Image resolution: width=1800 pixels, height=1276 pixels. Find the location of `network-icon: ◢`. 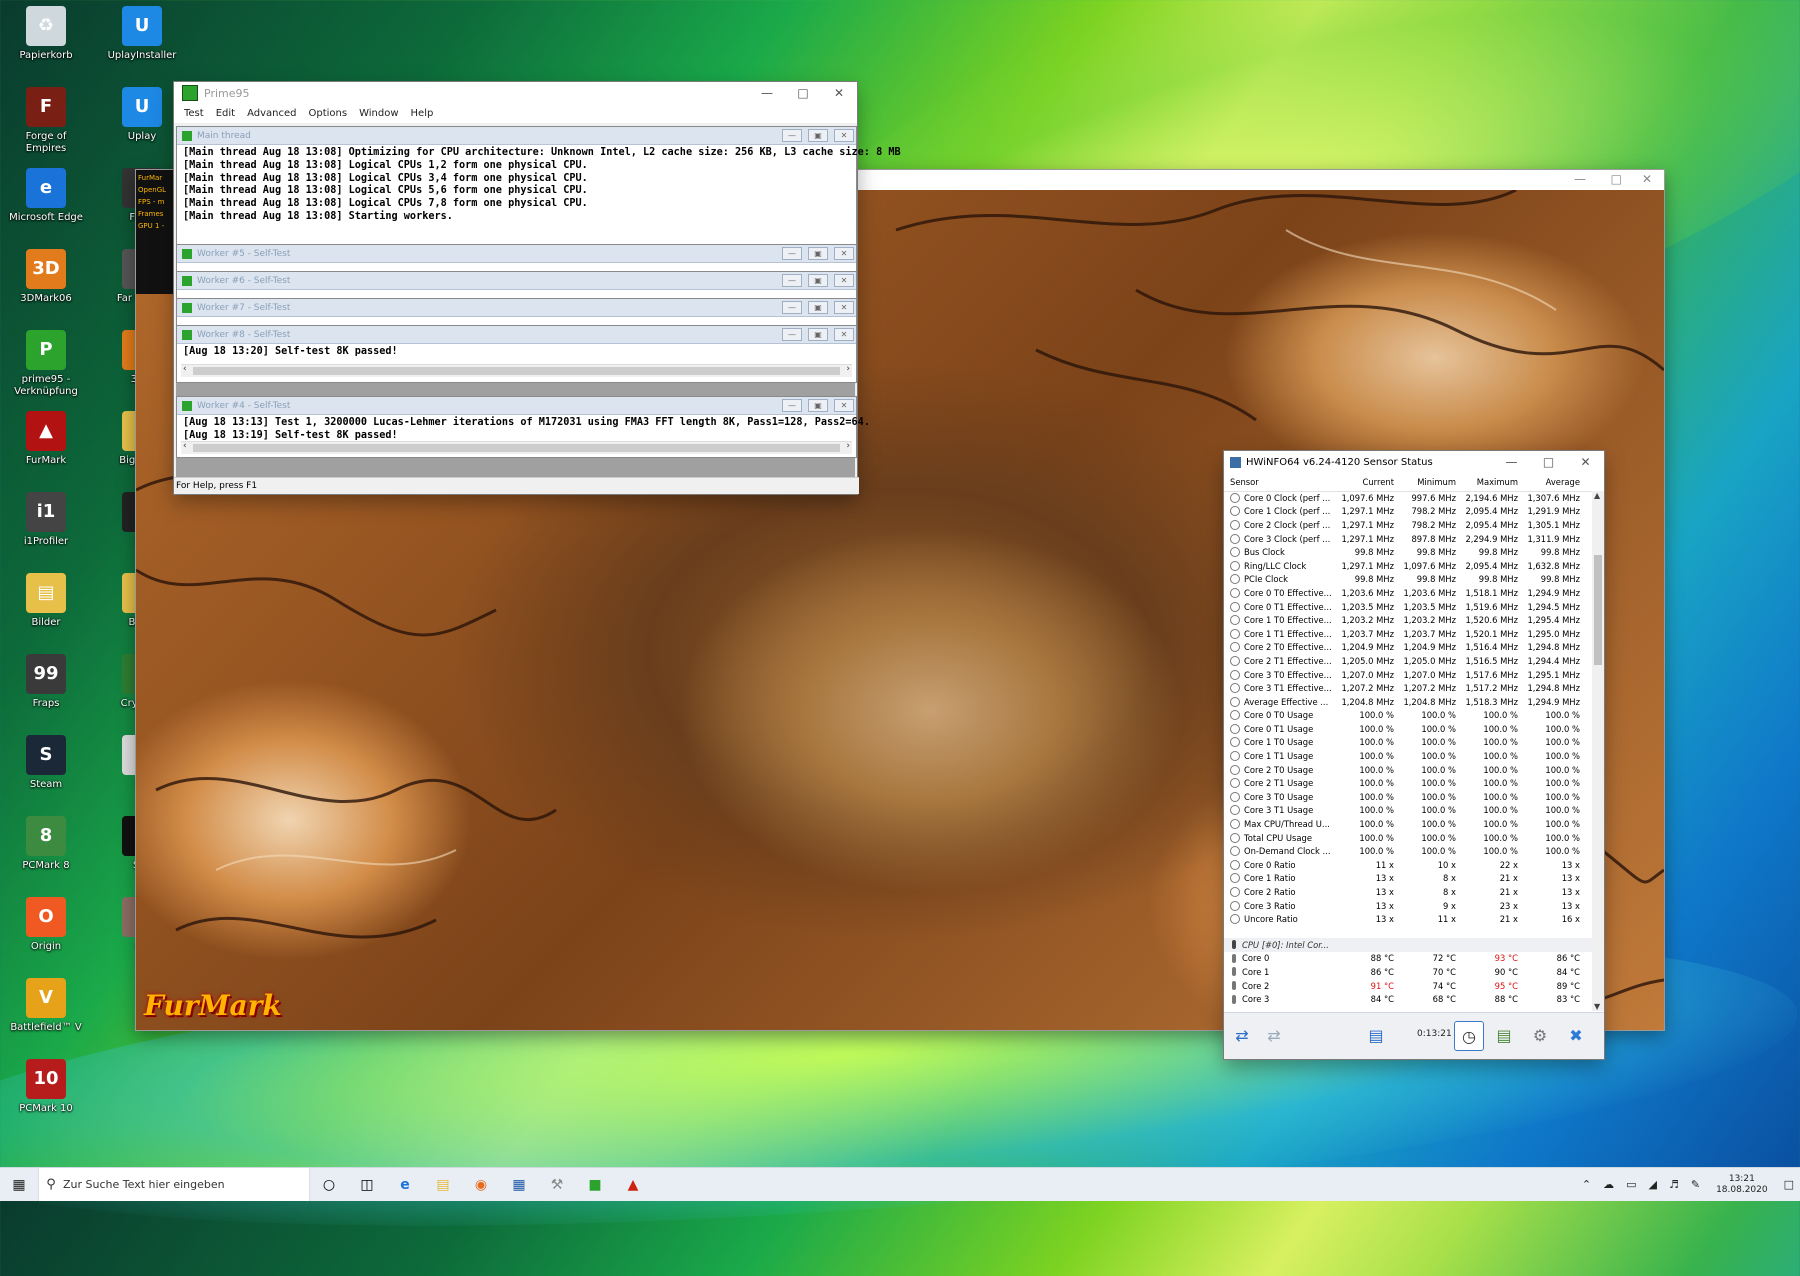

network-icon: ◢ is located at coordinates (1653, 1184).